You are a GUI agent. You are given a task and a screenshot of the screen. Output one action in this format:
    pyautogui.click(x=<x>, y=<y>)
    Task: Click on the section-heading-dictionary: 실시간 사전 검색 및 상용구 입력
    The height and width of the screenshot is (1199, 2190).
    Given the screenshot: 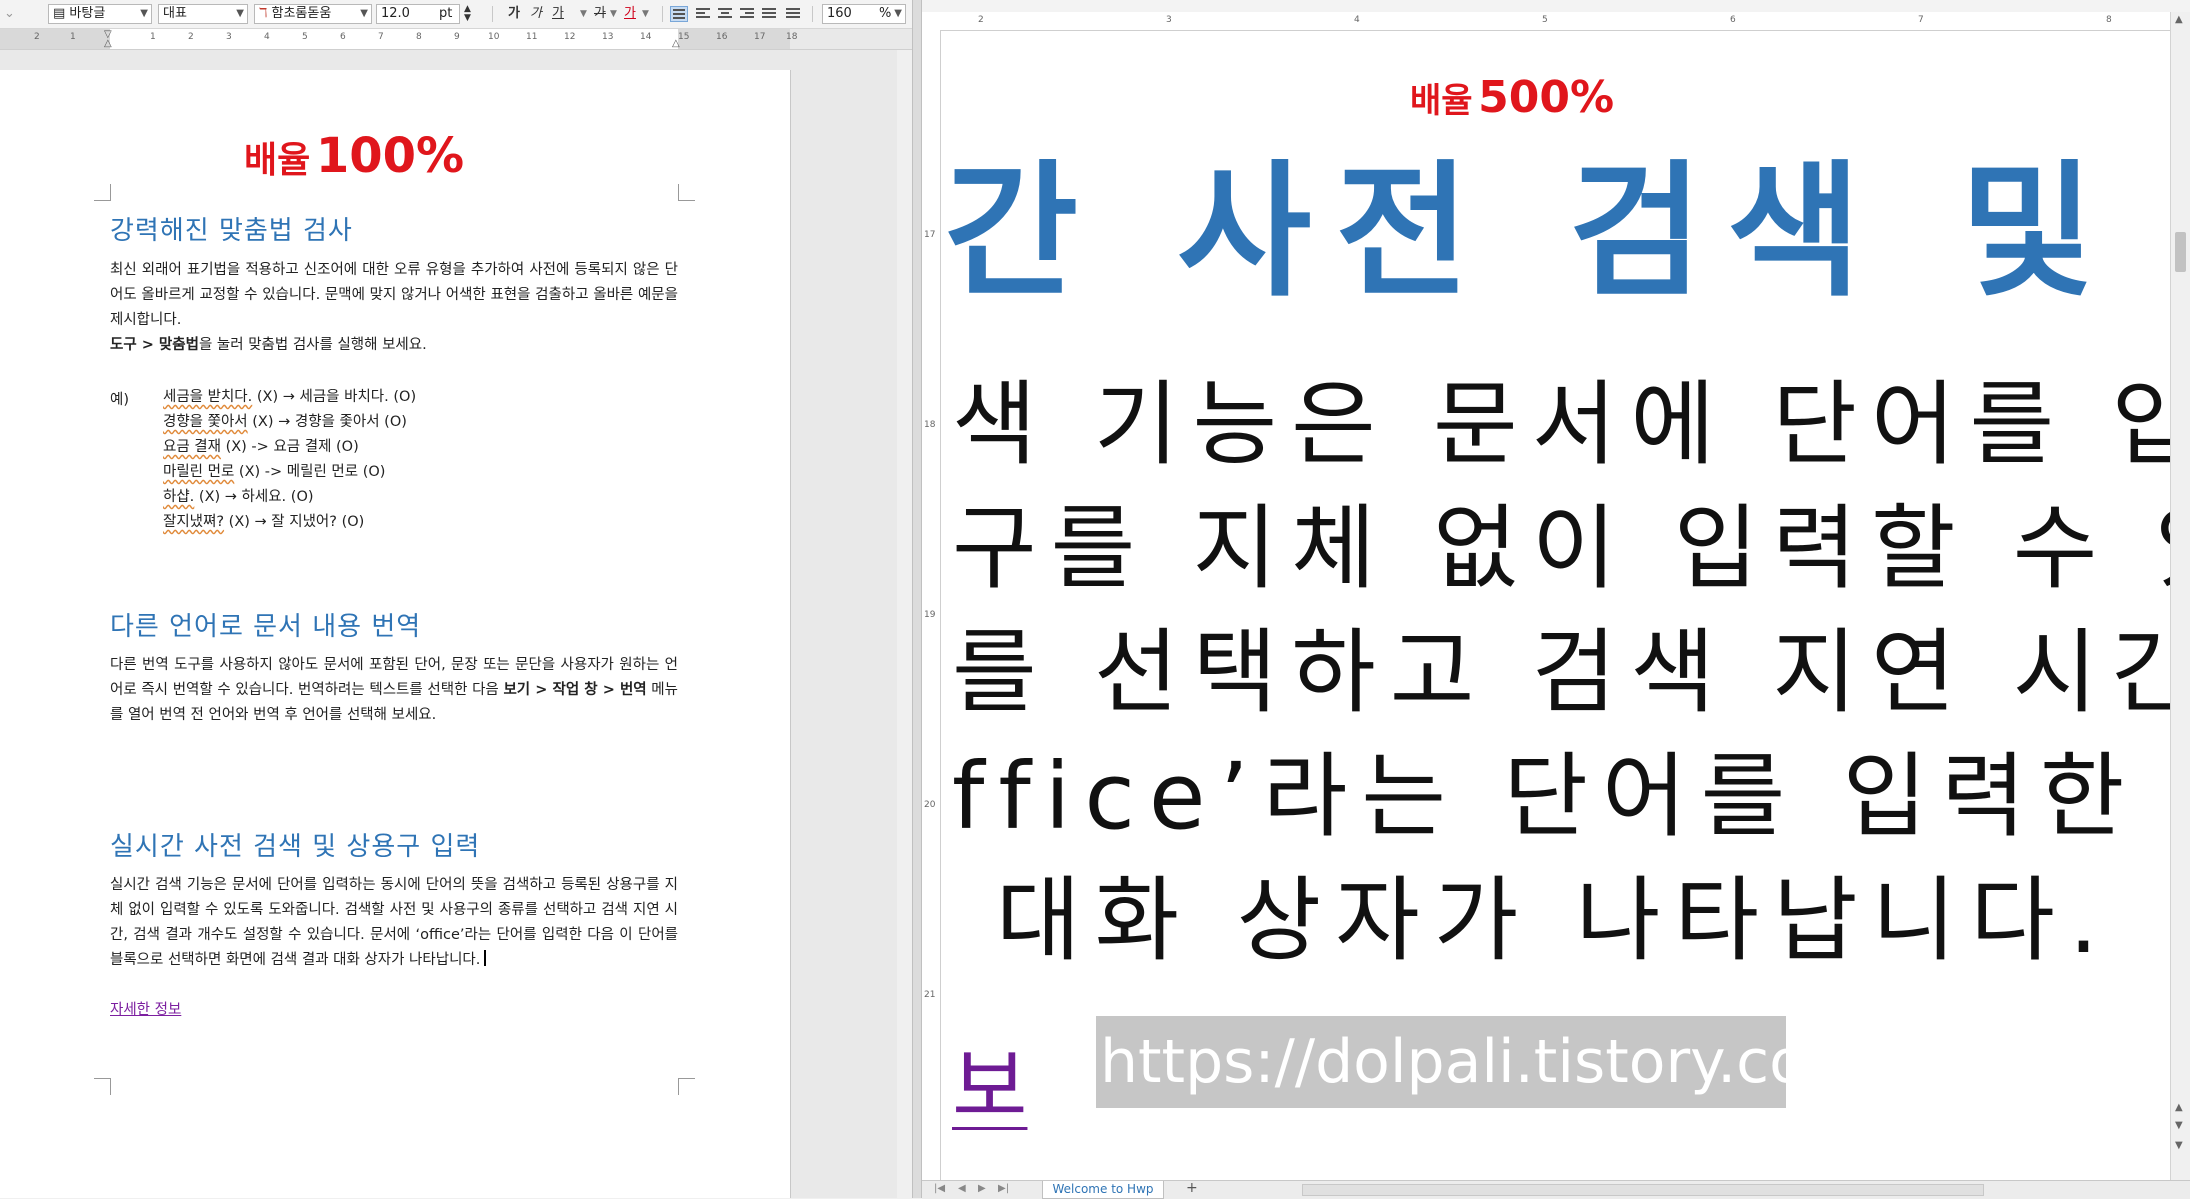 What is the action you would take?
    pyautogui.click(x=295, y=847)
    